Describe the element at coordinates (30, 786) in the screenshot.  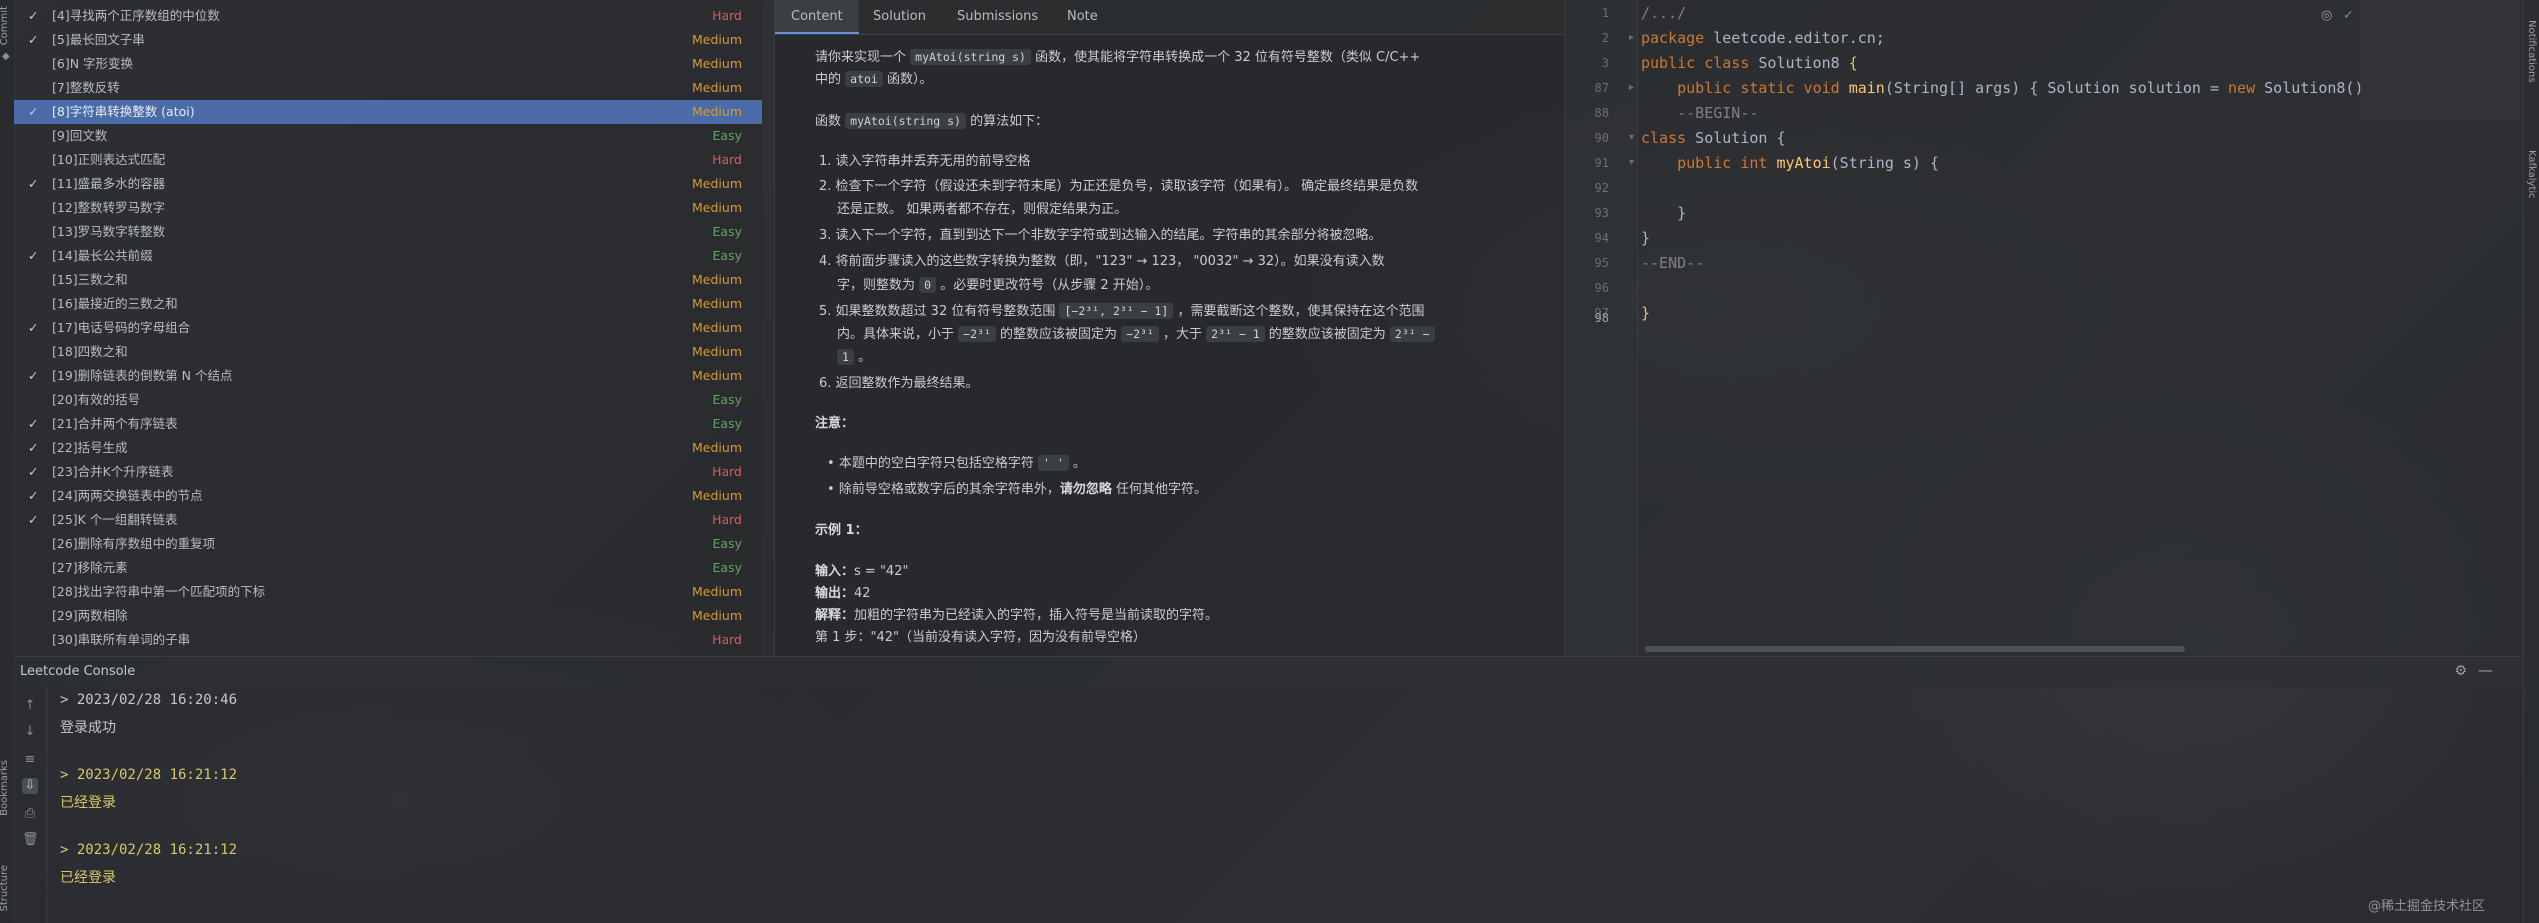
I see `scroll-to-end-icon: ⇩` at that location.